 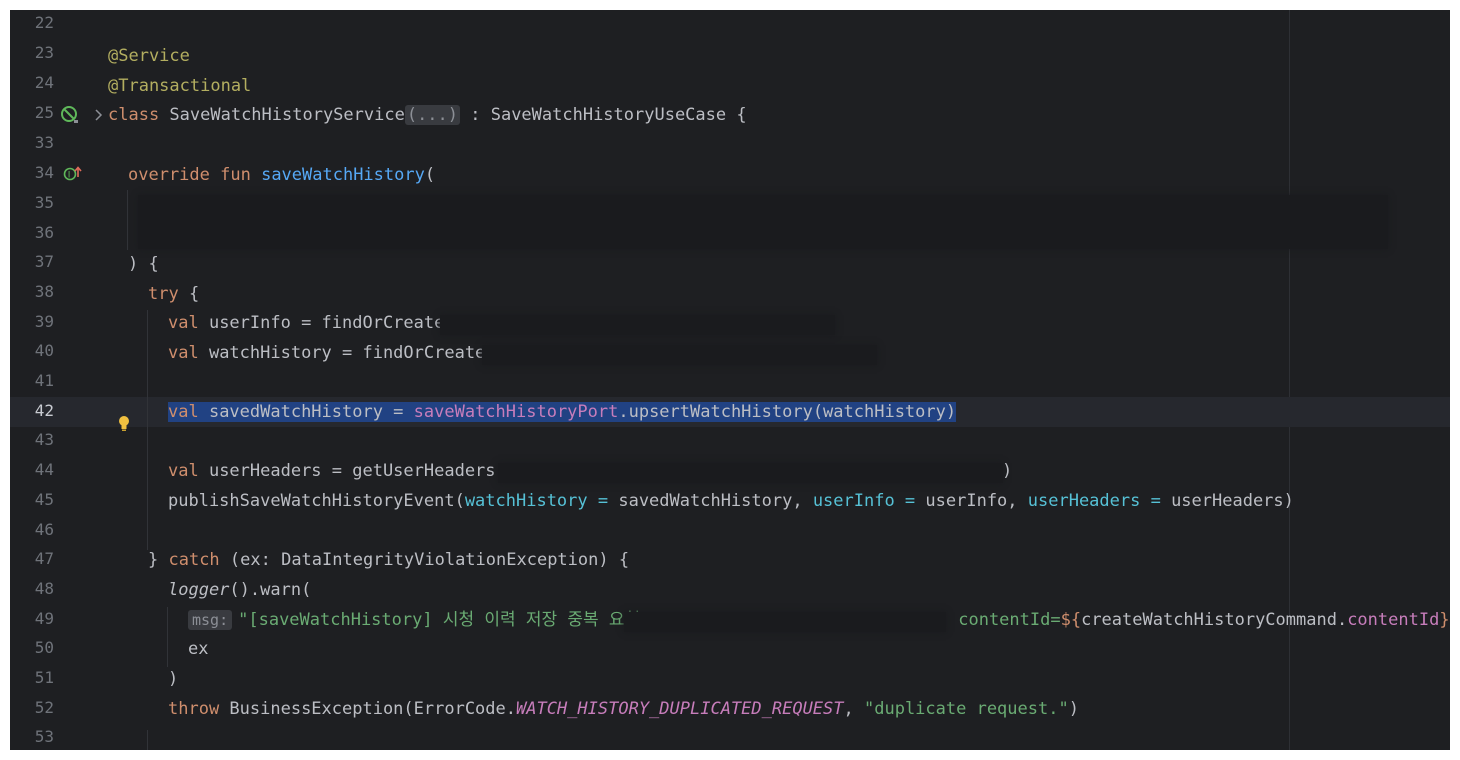 I want to click on code-line-23: @Service, so click(x=149, y=56).